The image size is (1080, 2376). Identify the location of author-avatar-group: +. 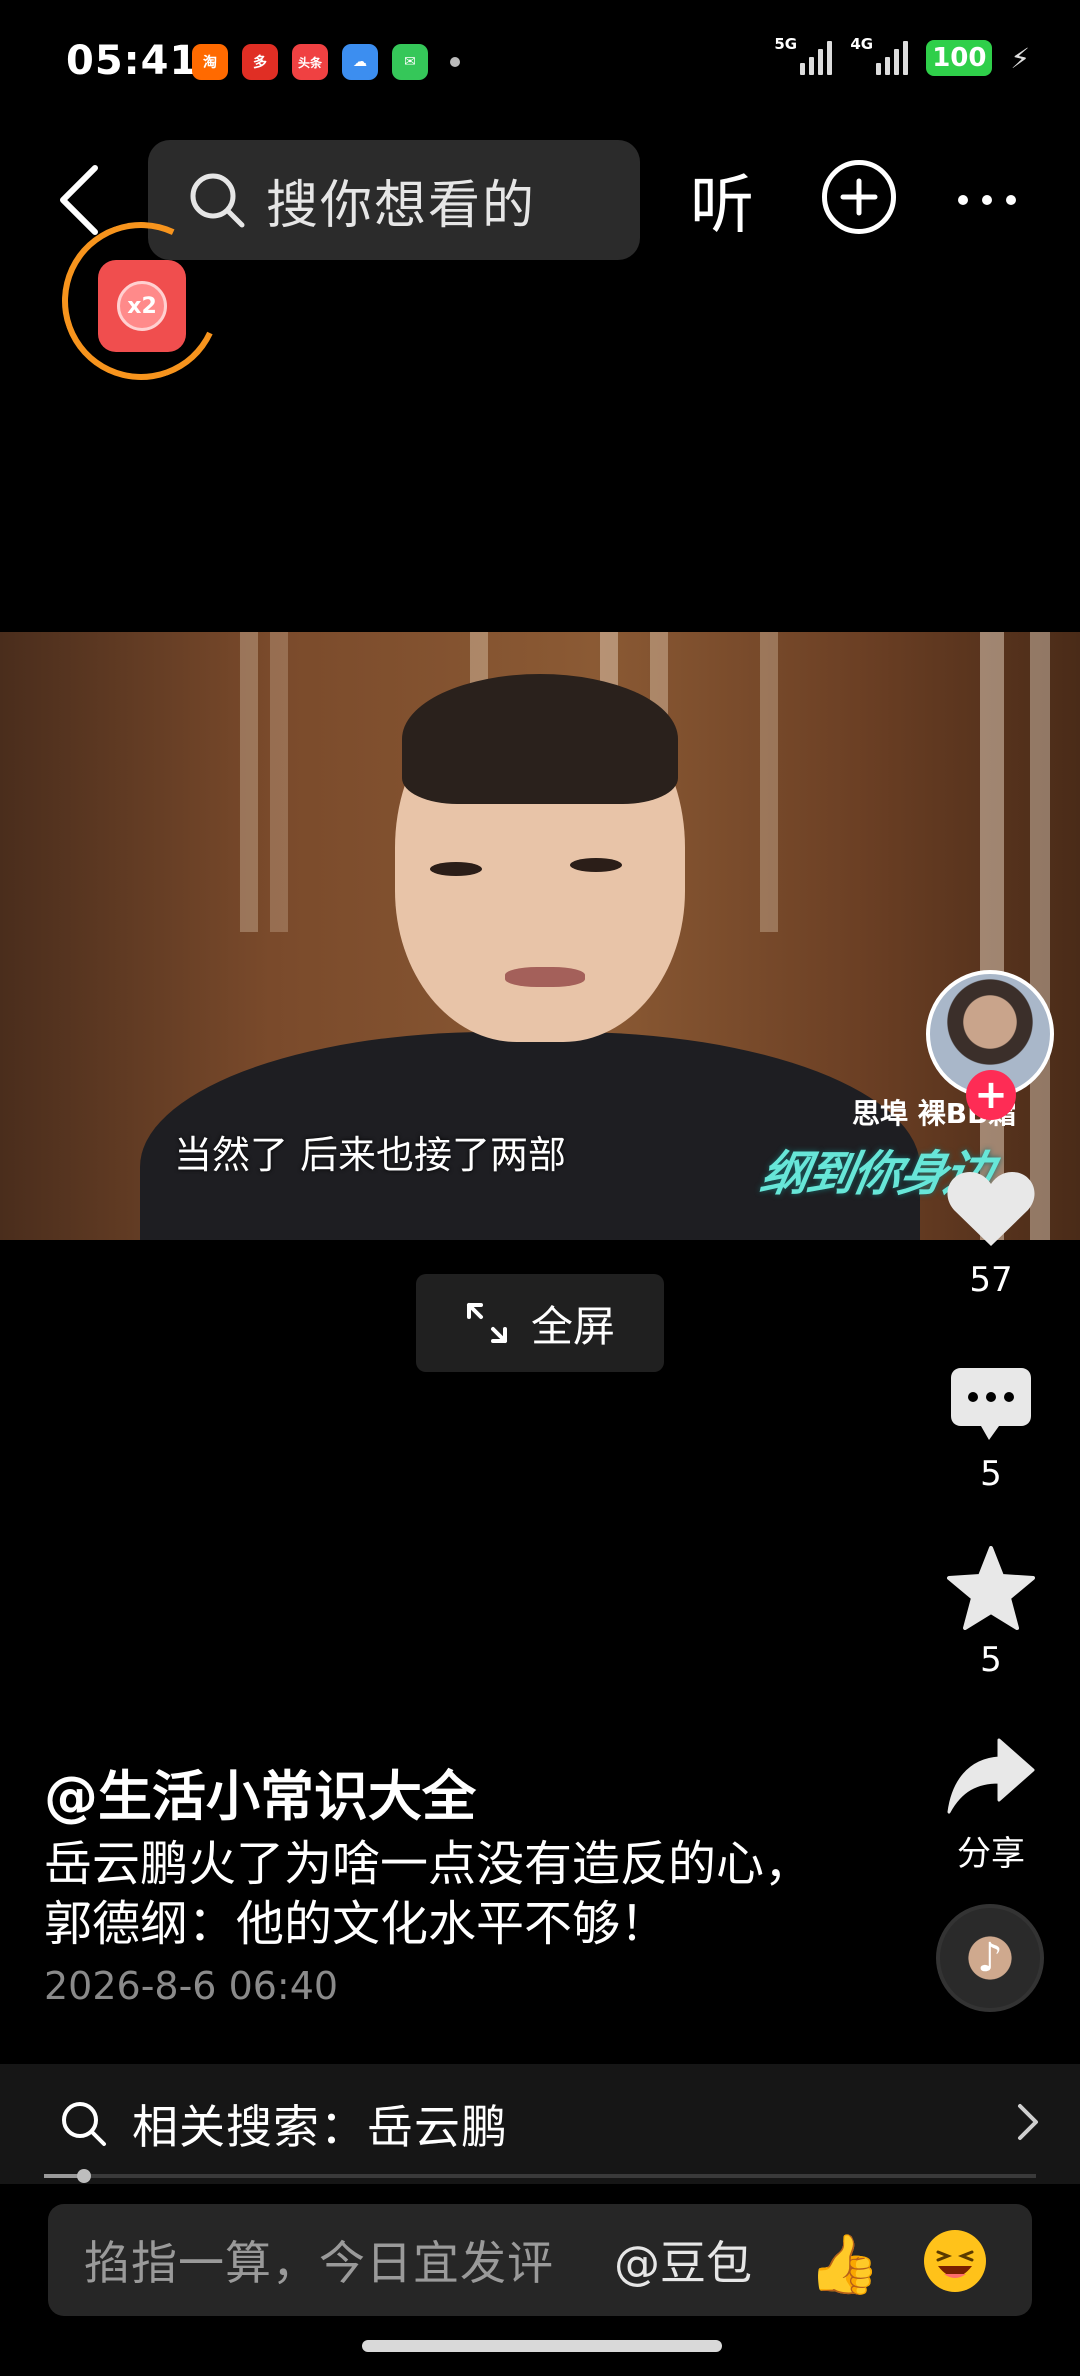
(990, 1045).